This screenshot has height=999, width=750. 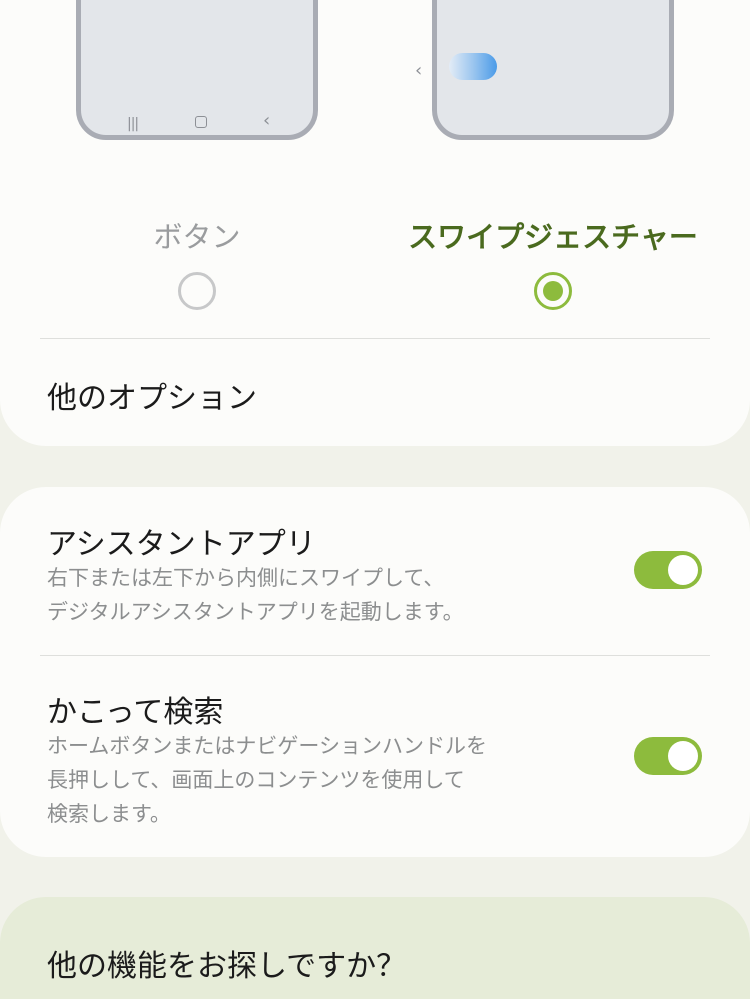 I want to click on looking-for-features-card: 他の機能をお探しですか？, so click(x=375, y=948).